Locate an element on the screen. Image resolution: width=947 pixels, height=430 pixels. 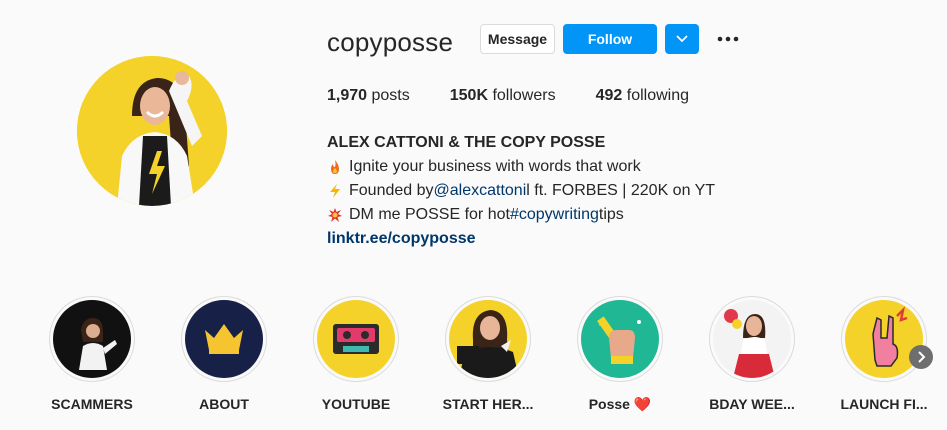
followers-label: followers is located at coordinates (524, 95).